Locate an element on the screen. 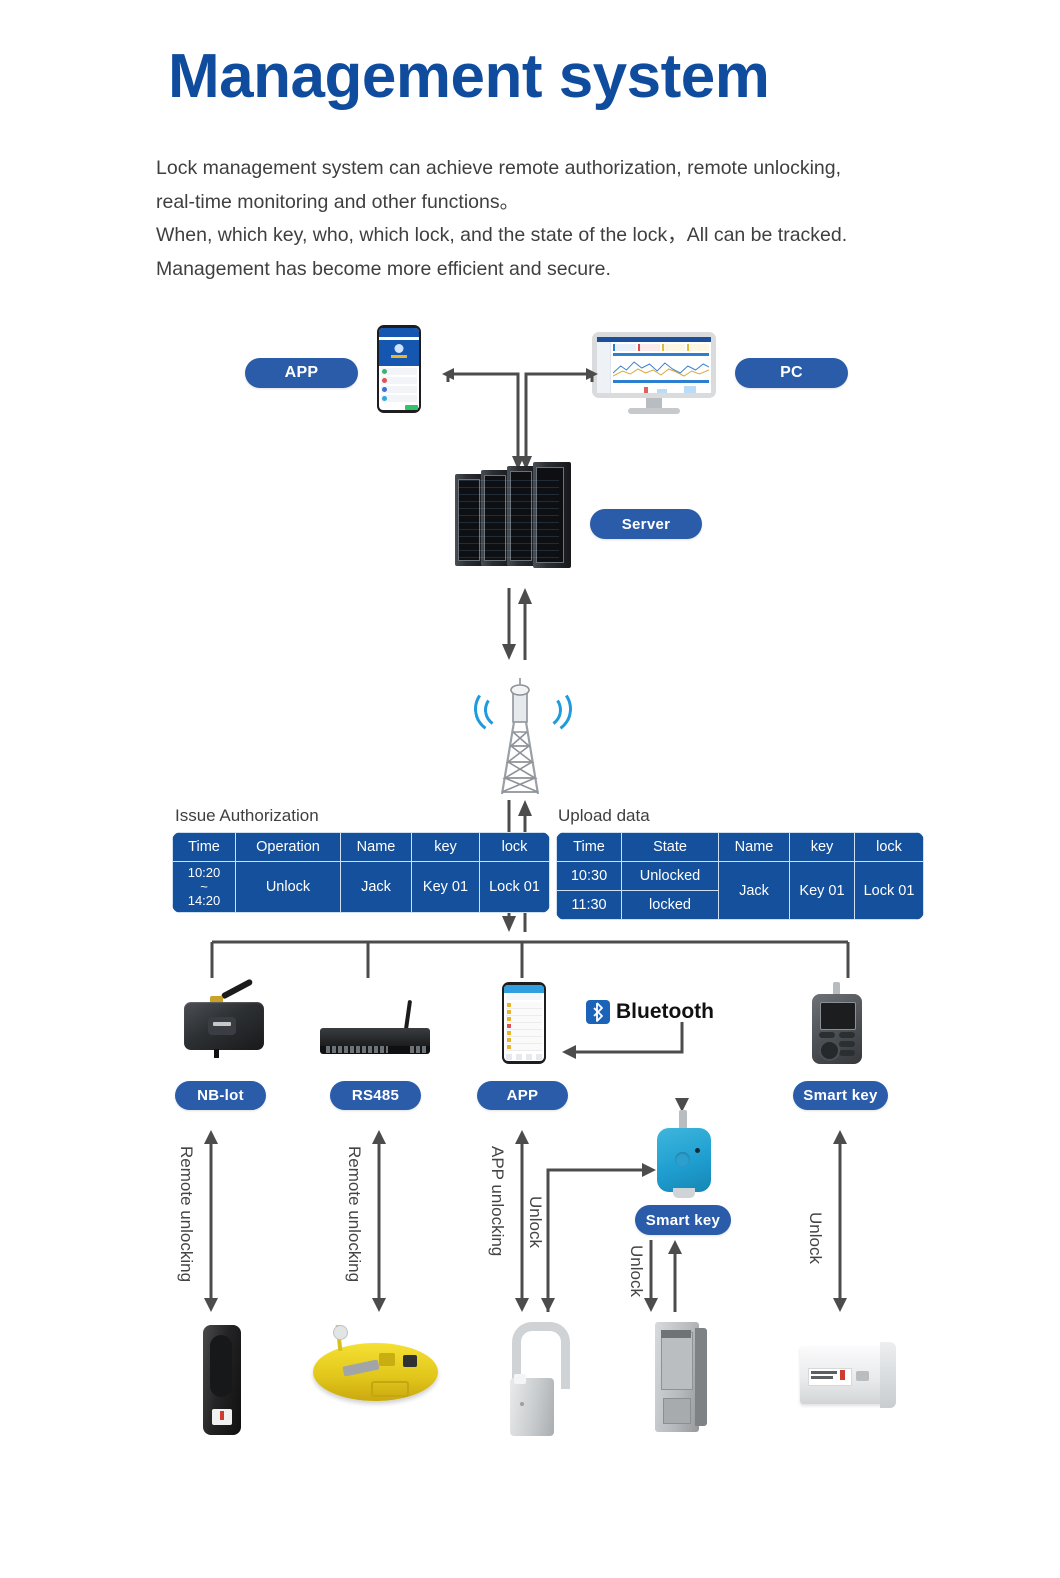 Image resolution: width=1060 pixels, height=1578 pixels. meter-box-lock-icon is located at coordinates (848, 1376).